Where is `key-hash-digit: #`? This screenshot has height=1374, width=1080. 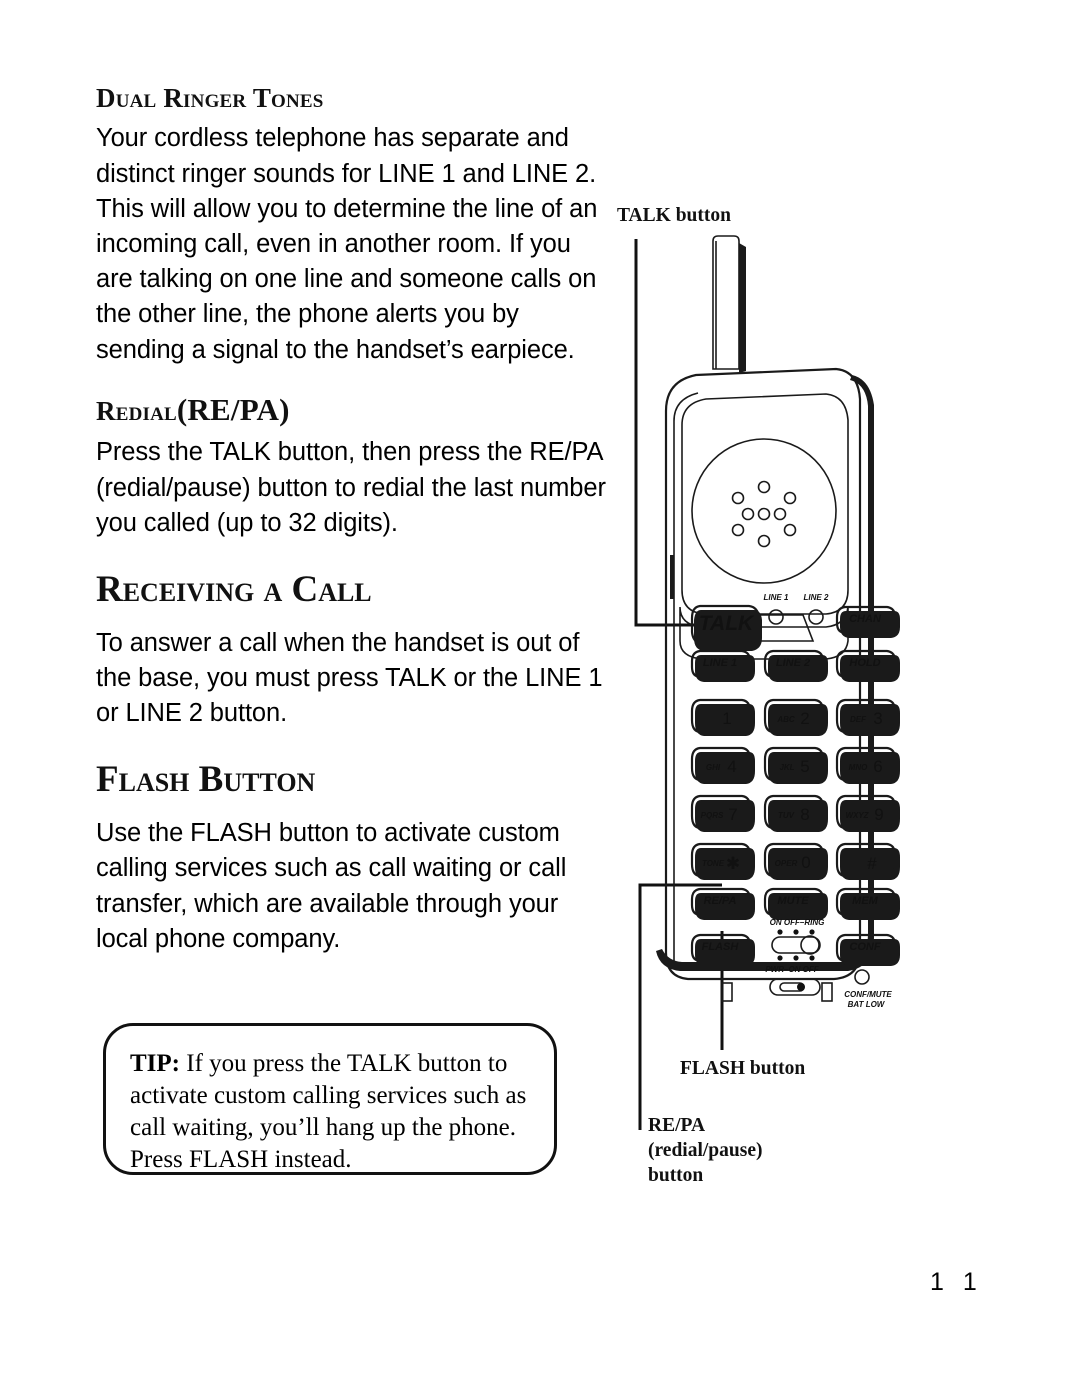 key-hash-digit: # is located at coordinates (872, 863).